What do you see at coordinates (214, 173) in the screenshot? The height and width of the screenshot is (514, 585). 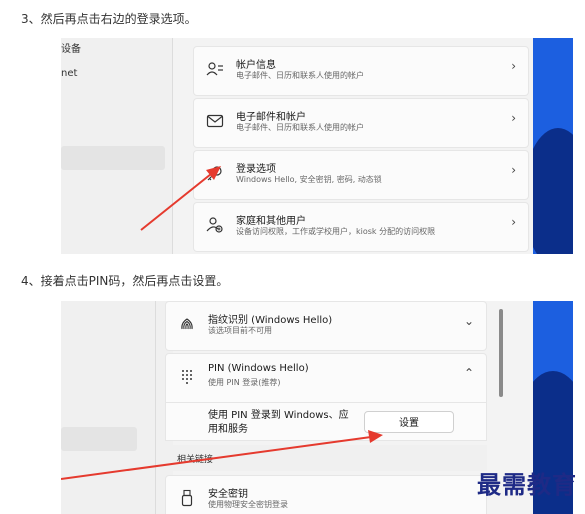 I see `key-icon` at bounding box center [214, 173].